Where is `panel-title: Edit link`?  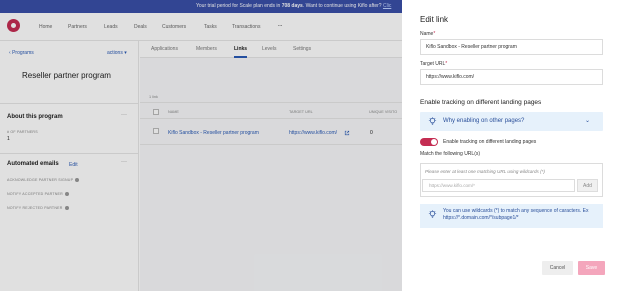 panel-title: Edit link is located at coordinates (434, 19).